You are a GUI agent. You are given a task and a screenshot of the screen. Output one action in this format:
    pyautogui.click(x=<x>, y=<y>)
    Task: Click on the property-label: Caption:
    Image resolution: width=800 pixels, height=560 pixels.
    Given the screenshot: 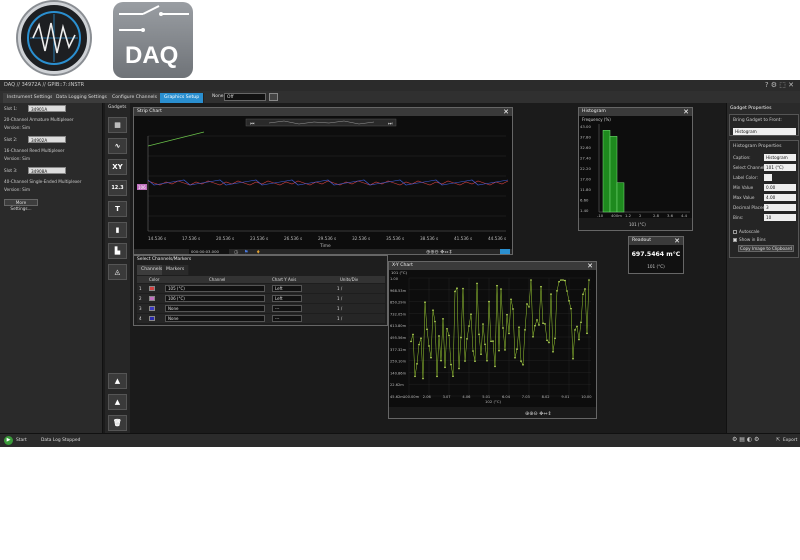 What is the action you would take?
    pyautogui.click(x=742, y=157)
    